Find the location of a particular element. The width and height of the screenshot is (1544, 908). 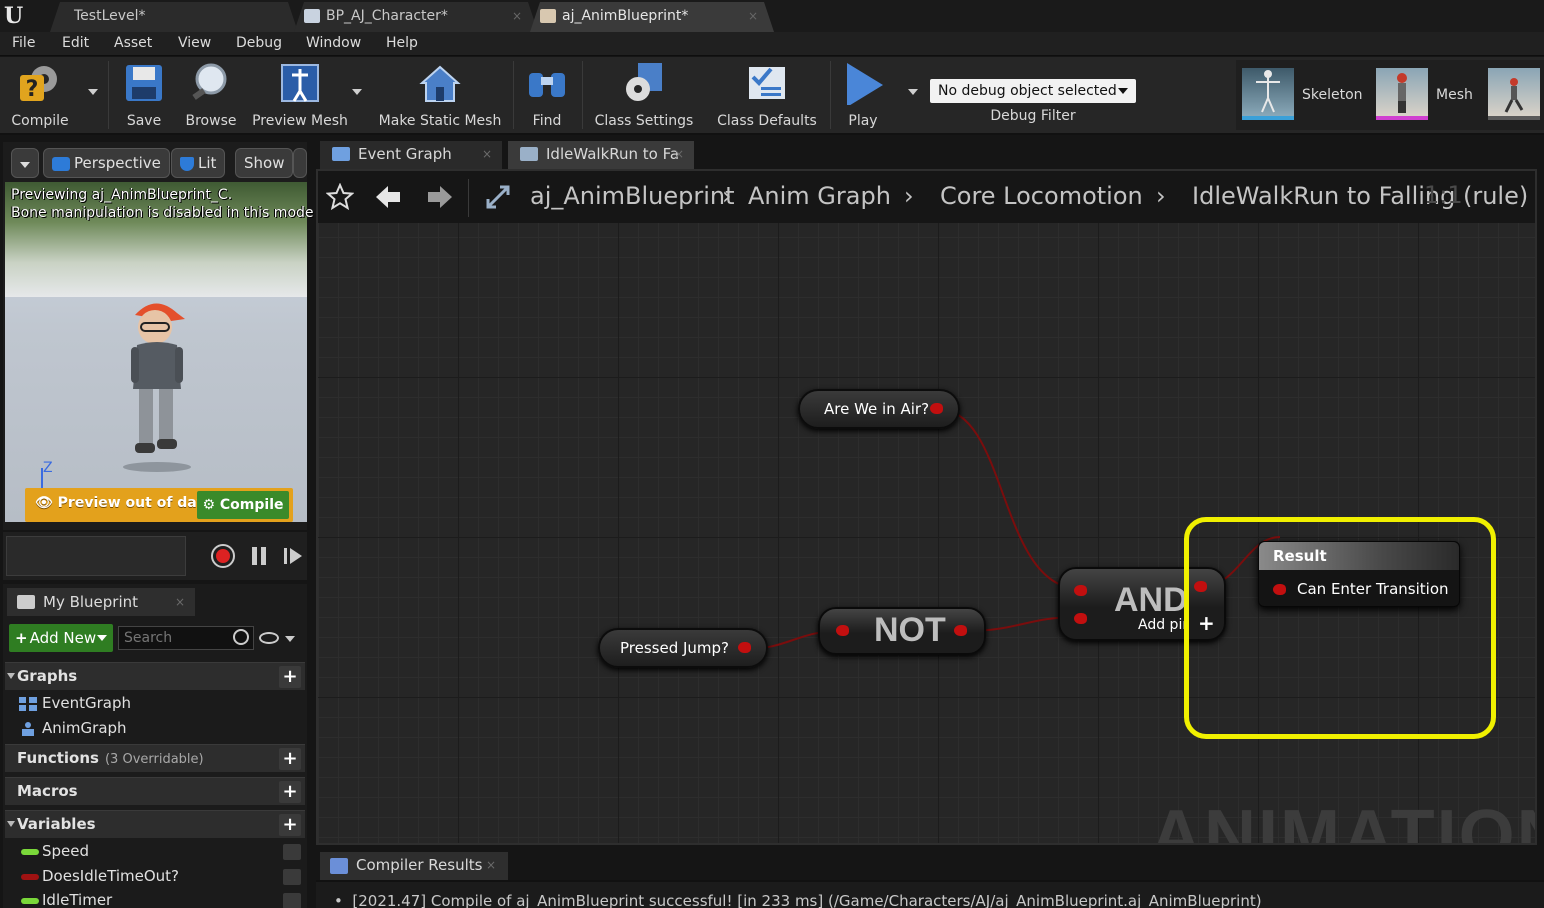

mesh-mode-button is located at coordinates (1402, 94).